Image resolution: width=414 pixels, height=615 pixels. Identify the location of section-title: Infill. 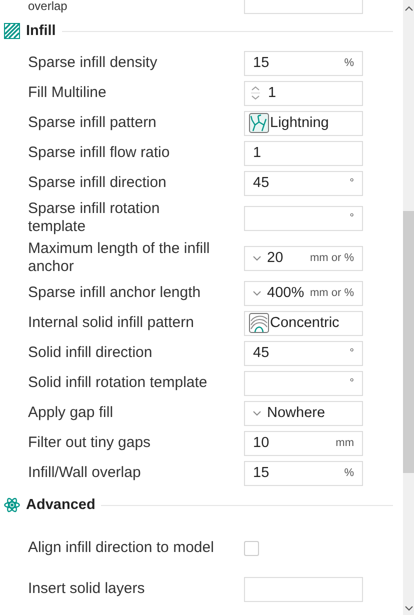
(41, 31).